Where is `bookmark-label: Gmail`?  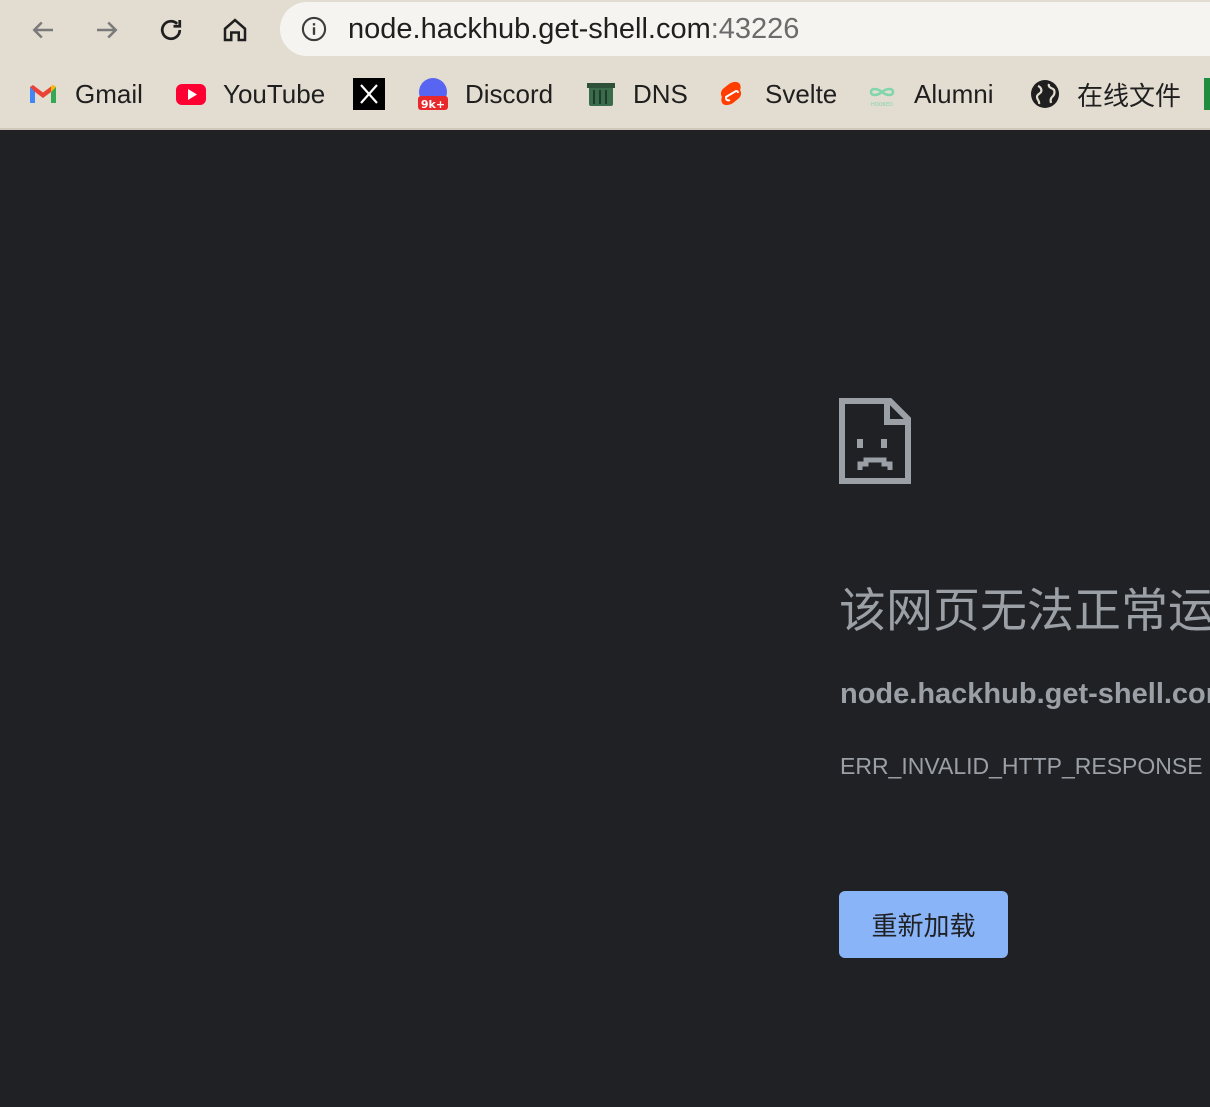 bookmark-label: Gmail is located at coordinates (109, 93).